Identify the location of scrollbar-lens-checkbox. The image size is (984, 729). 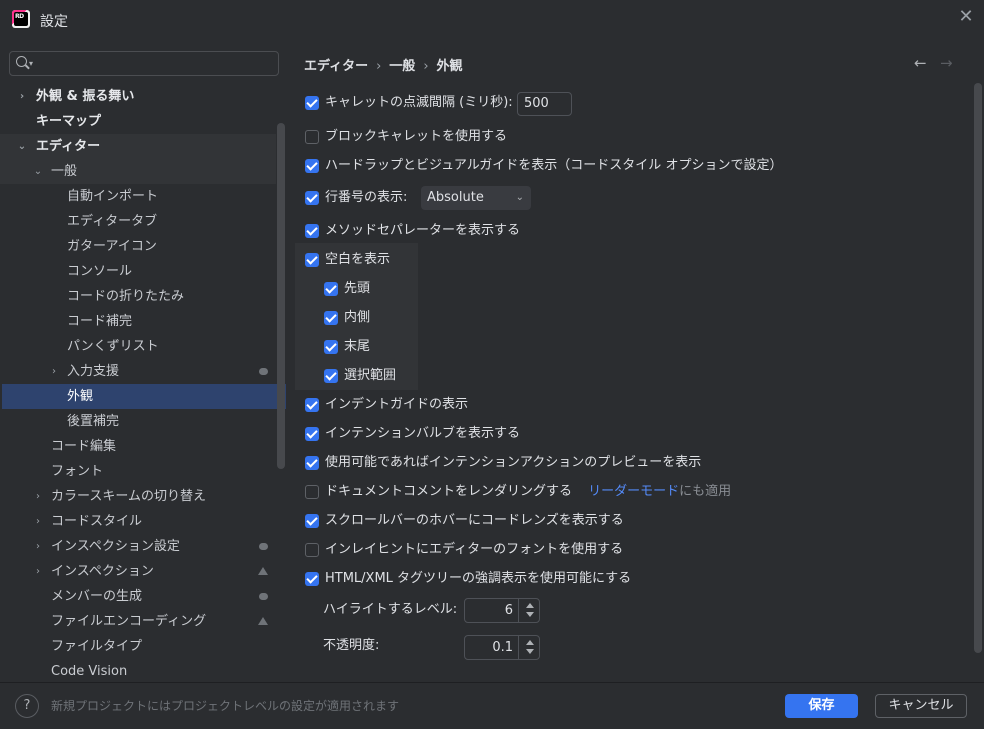
(312, 521).